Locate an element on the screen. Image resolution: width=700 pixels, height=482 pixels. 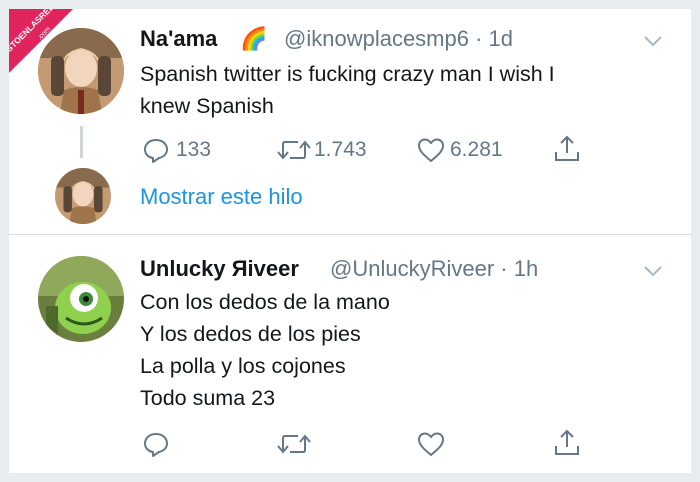
rainbow-emoji: 🌈 is located at coordinates (254, 38).